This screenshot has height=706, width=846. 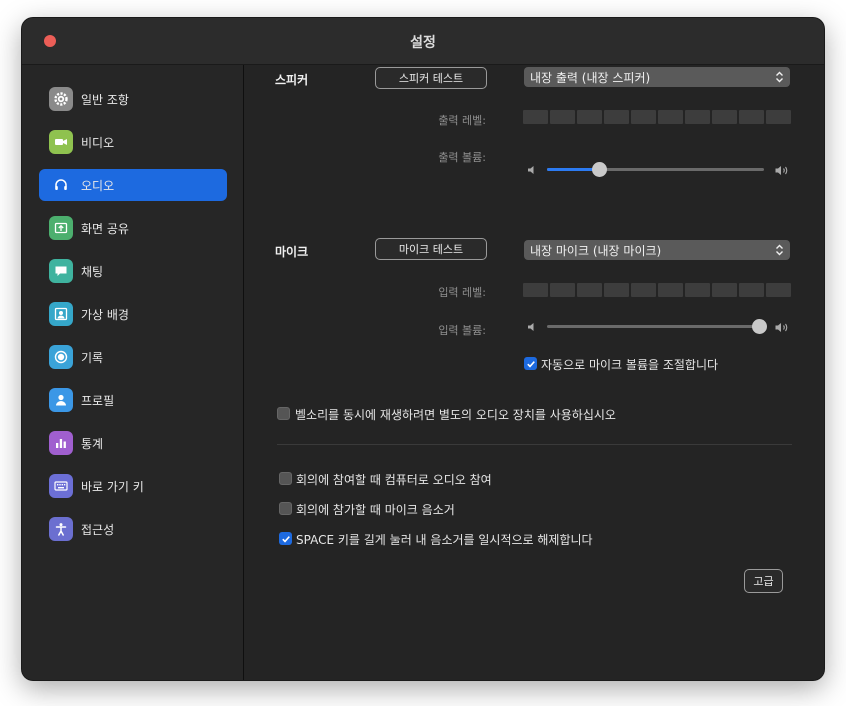 What do you see at coordinates (431, 249) in the screenshot?
I see `test-mic-button: 마이크 테스트` at bounding box center [431, 249].